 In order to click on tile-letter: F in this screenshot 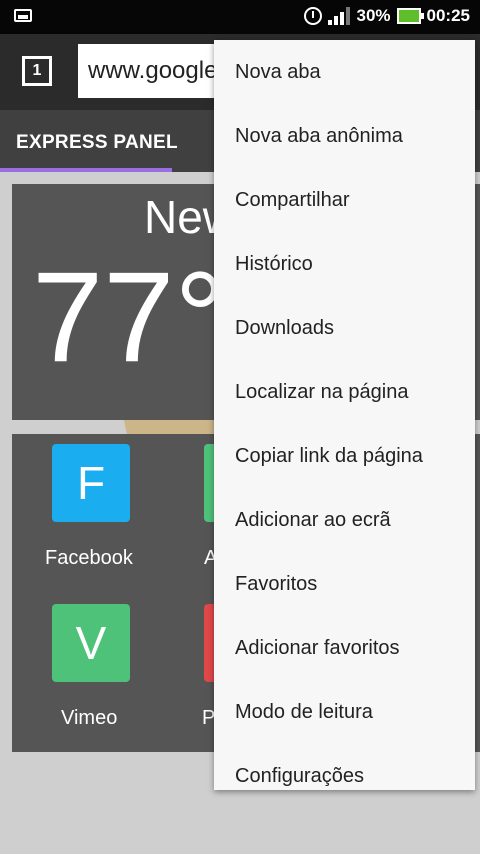, I will do `click(91, 483)`.